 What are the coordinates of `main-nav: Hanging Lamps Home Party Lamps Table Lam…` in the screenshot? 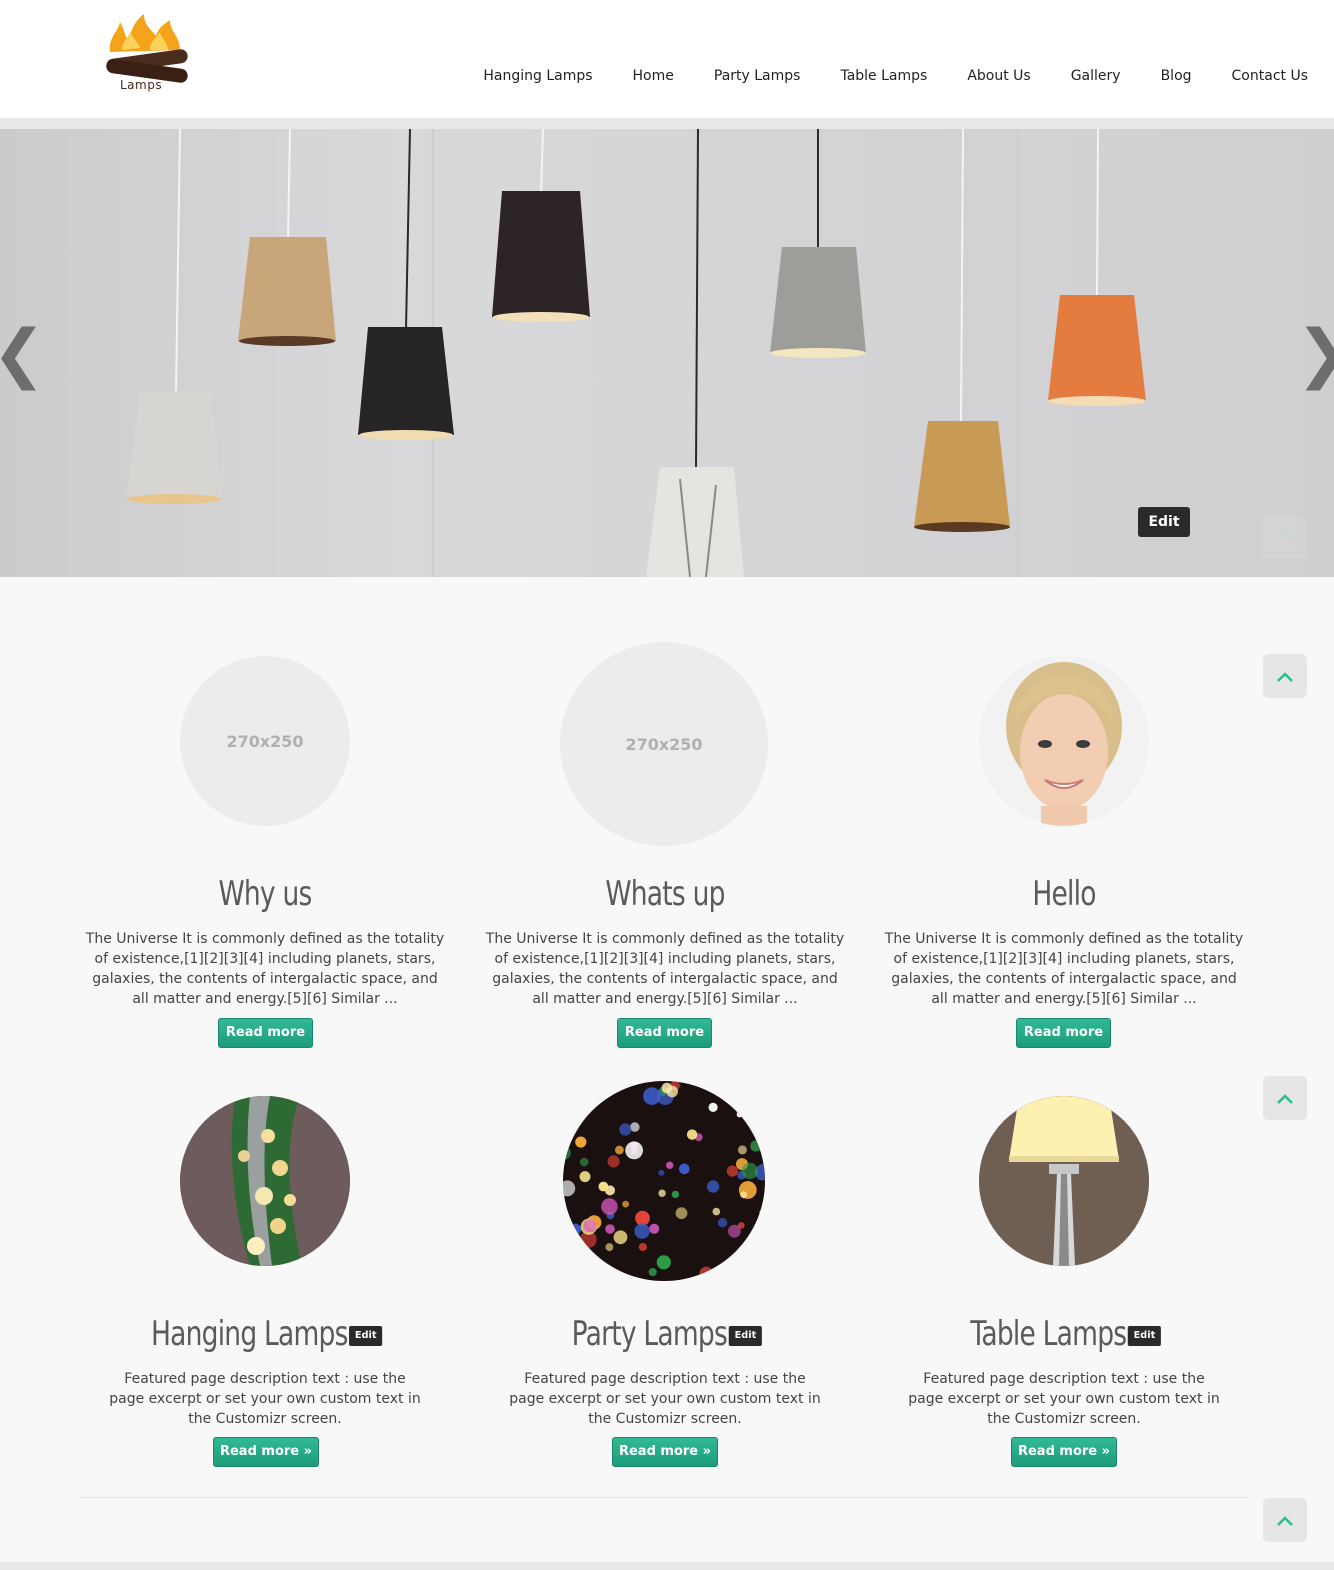 It's located at (875, 76).